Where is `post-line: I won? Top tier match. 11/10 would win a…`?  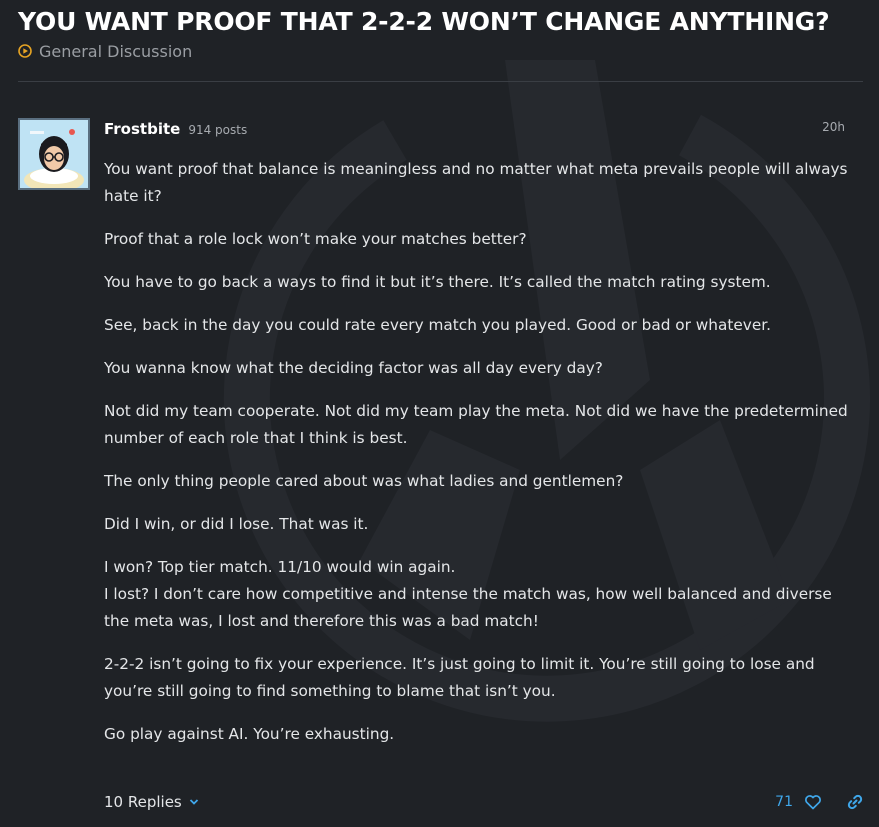 post-line: I won? Top tier match. 11/10 would win a… is located at coordinates (280, 567).